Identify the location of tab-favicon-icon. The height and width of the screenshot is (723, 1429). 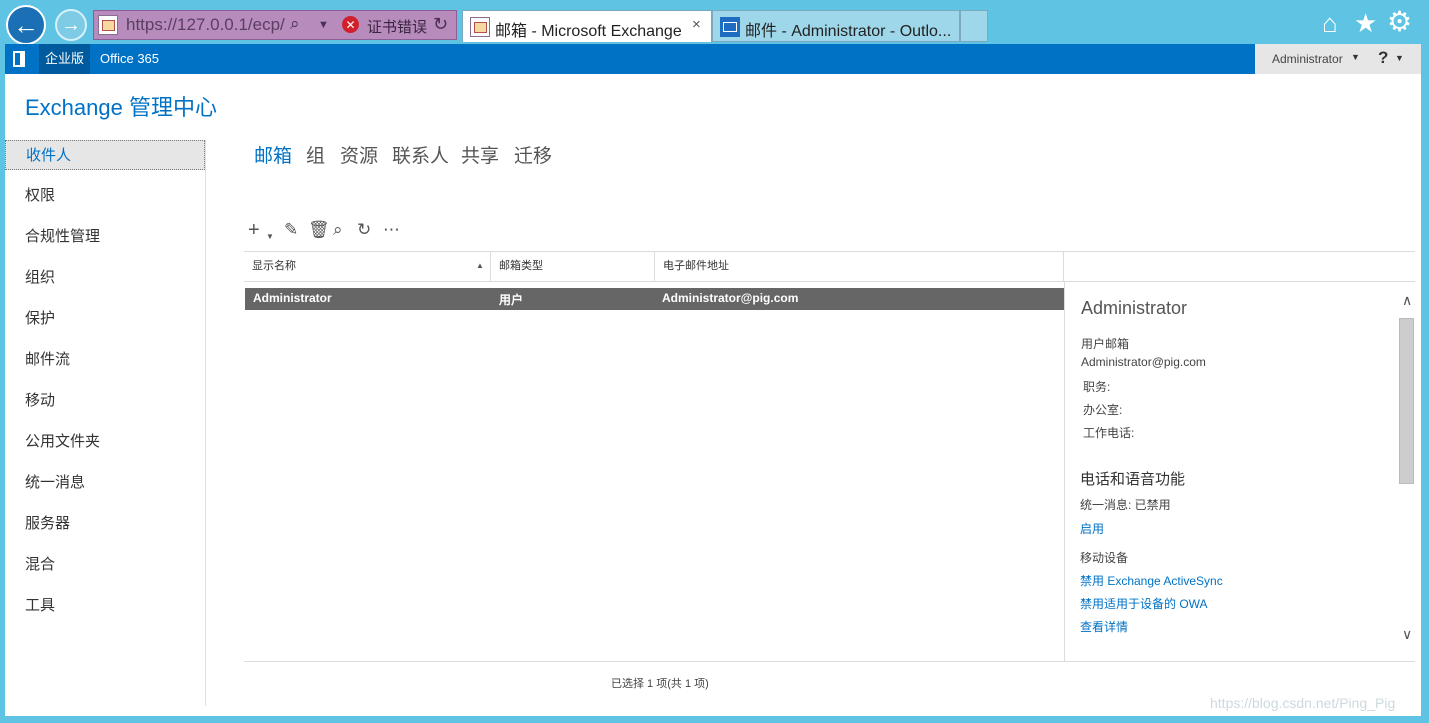
(480, 27).